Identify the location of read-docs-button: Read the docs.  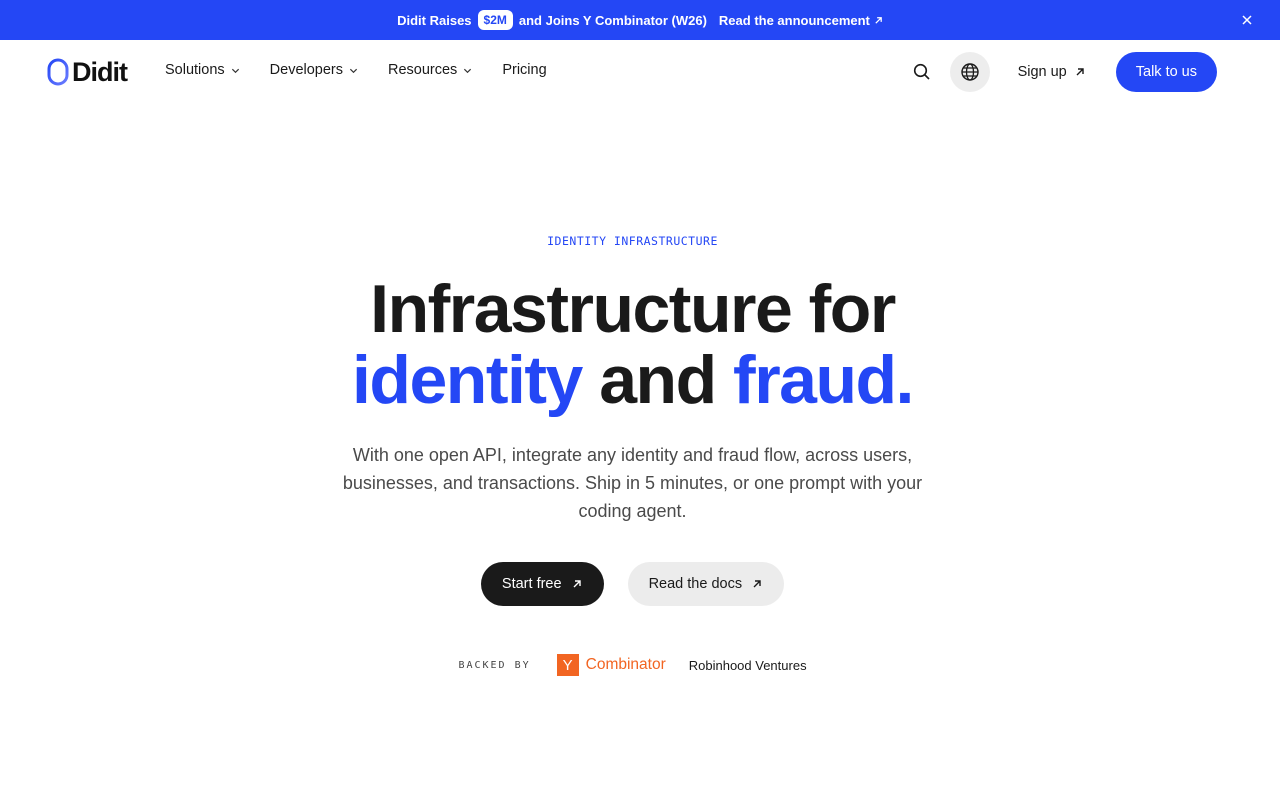
(706, 584).